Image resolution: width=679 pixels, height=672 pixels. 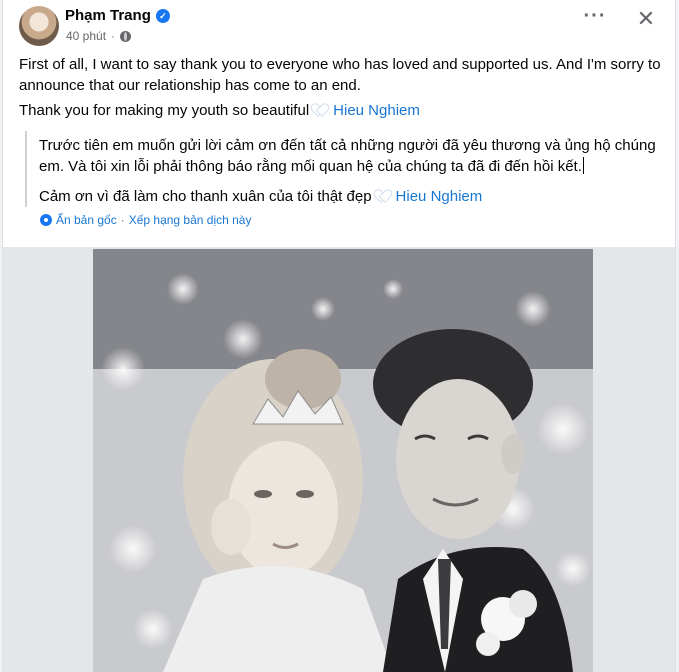 I want to click on translation-controls: Ẩn bản gốc · Xếp hạng bản dịch này, so click(x=145, y=220).